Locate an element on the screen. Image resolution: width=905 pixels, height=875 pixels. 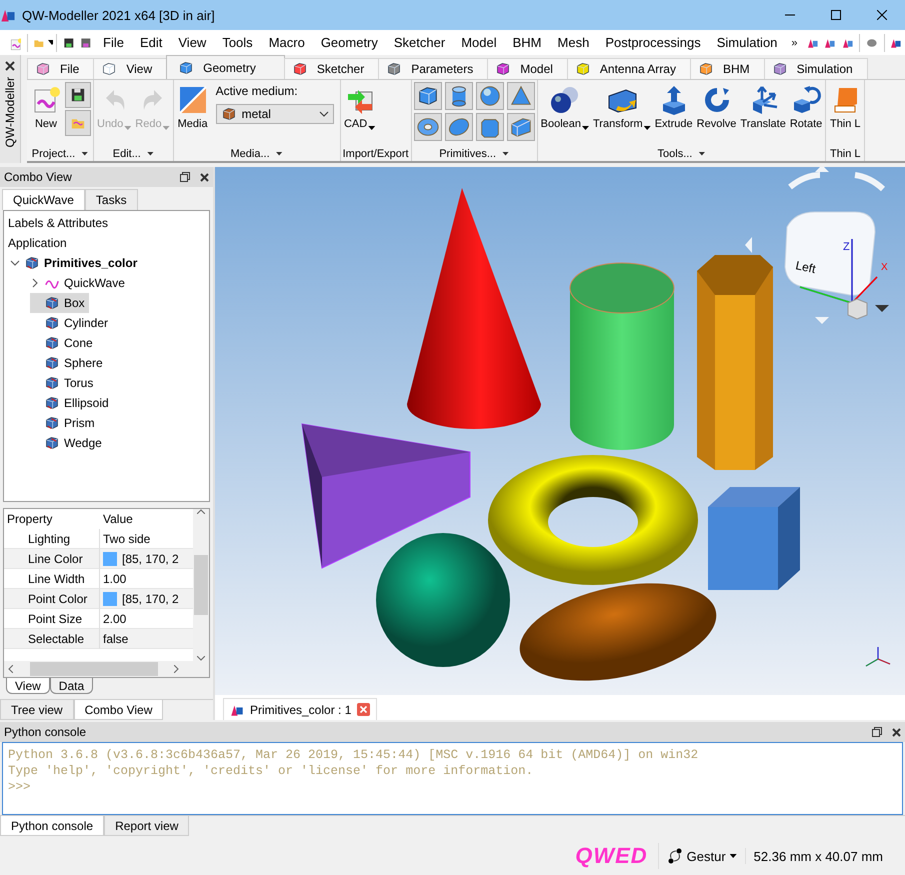
scroll-right-icon is located at coordinates (176, 669).